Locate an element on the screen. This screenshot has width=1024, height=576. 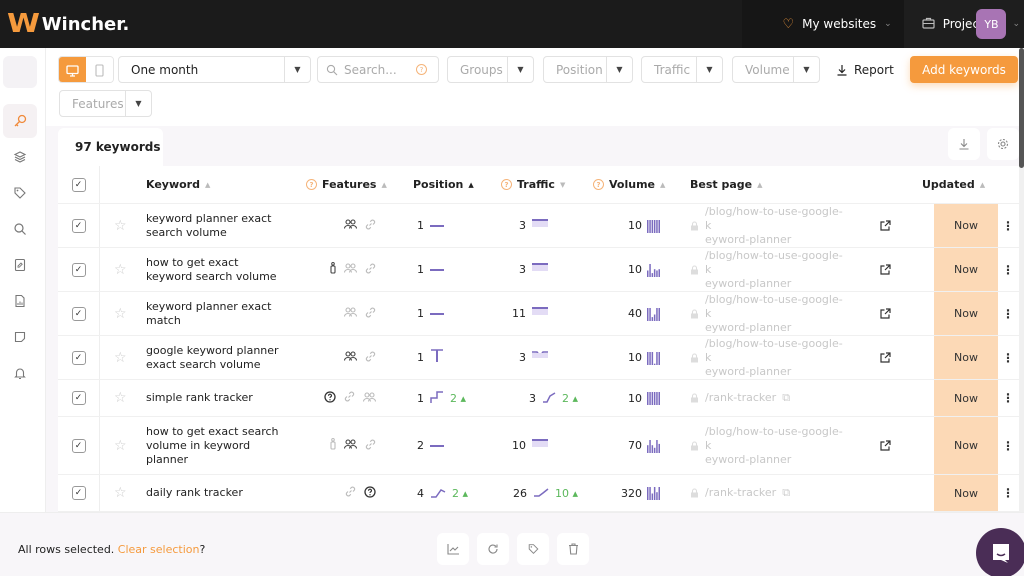
clear-selection-link: Clear selection is located at coordinates (159, 549).